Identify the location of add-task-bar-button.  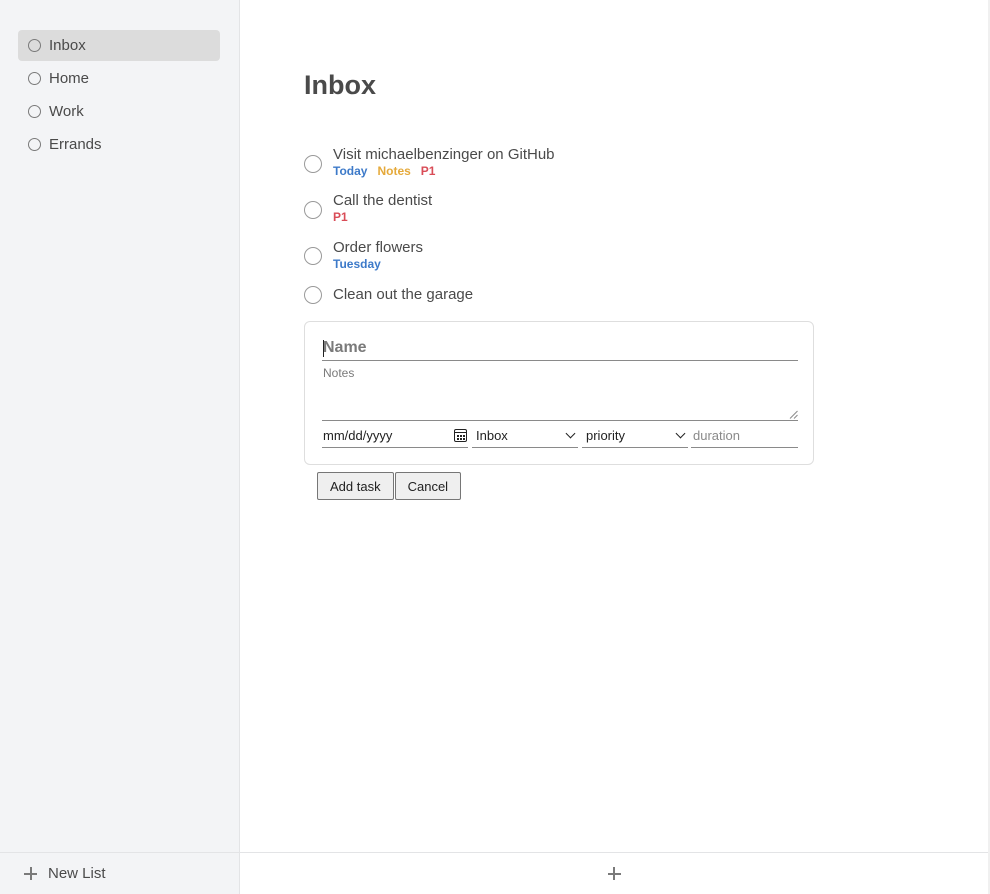
(614, 873).